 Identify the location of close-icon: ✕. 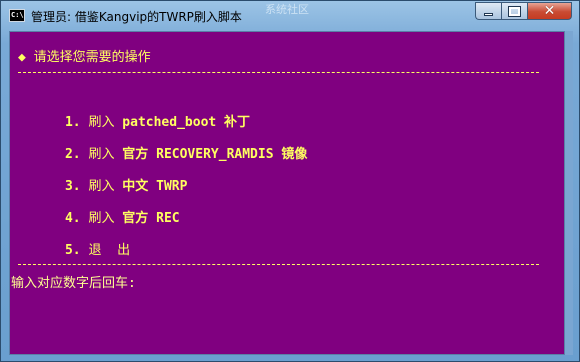
(549, 11).